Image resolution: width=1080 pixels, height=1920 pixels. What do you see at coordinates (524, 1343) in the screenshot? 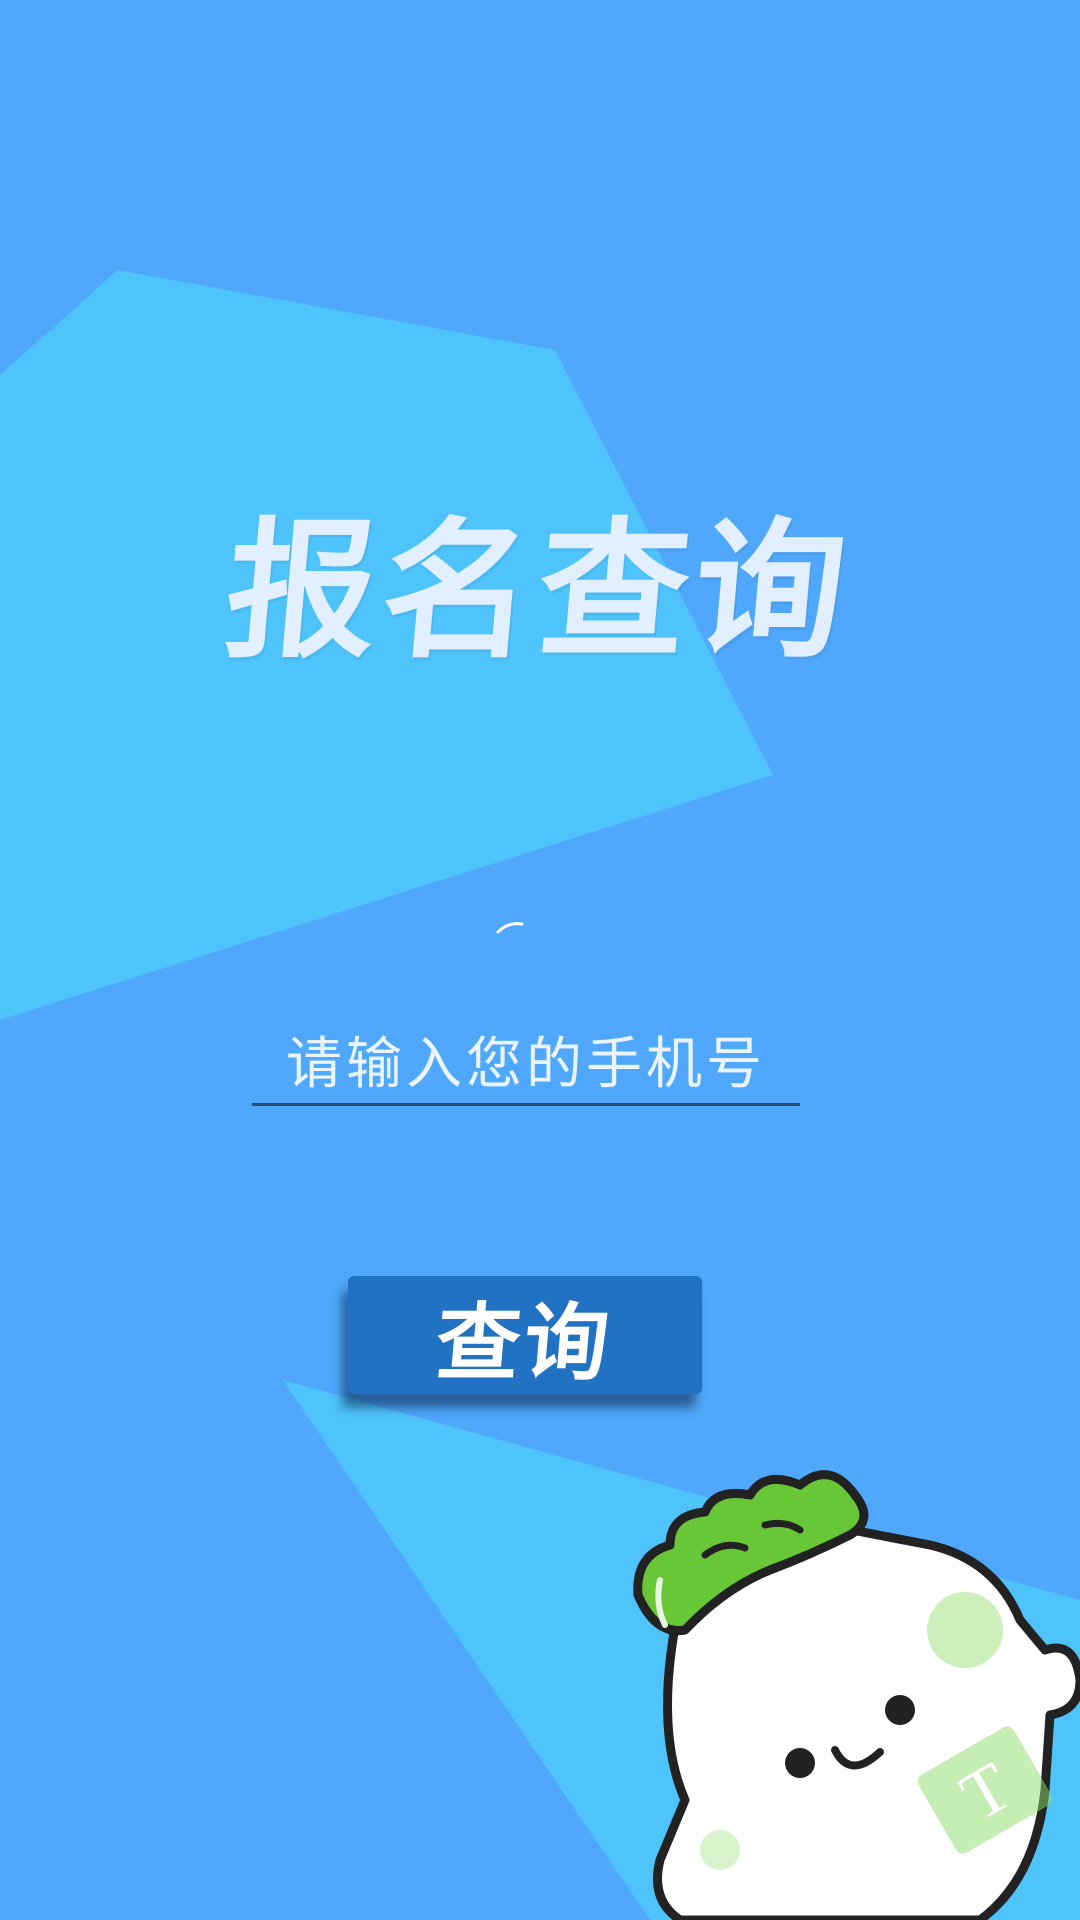
I see `query-button-label: 查询` at bounding box center [524, 1343].